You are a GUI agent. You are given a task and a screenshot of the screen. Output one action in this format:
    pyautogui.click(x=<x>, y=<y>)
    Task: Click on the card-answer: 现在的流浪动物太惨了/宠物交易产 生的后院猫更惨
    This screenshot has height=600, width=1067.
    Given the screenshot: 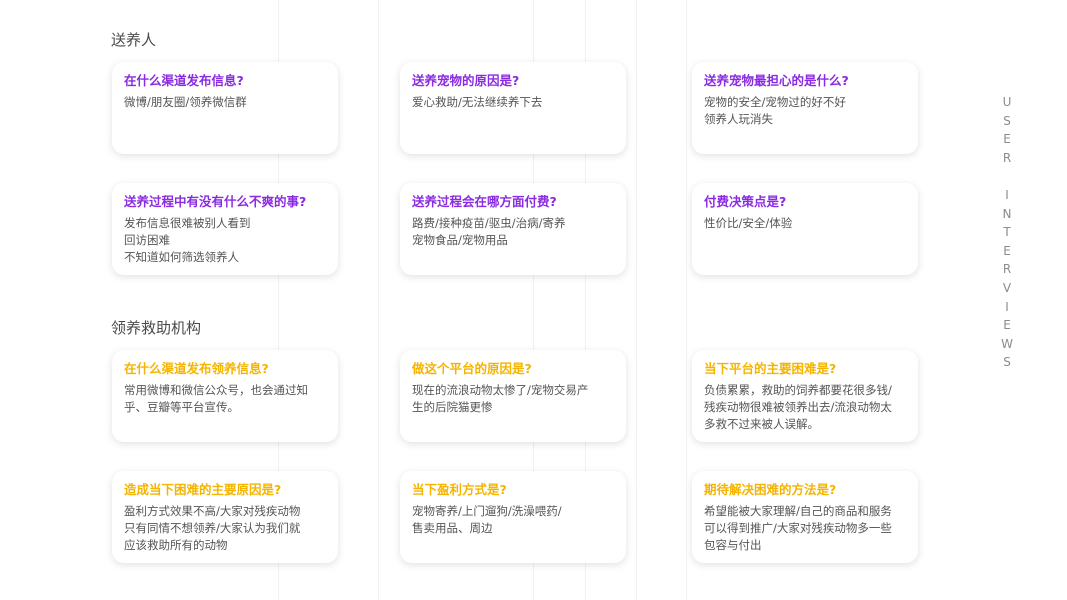 What is the action you would take?
    pyautogui.click(x=500, y=398)
    